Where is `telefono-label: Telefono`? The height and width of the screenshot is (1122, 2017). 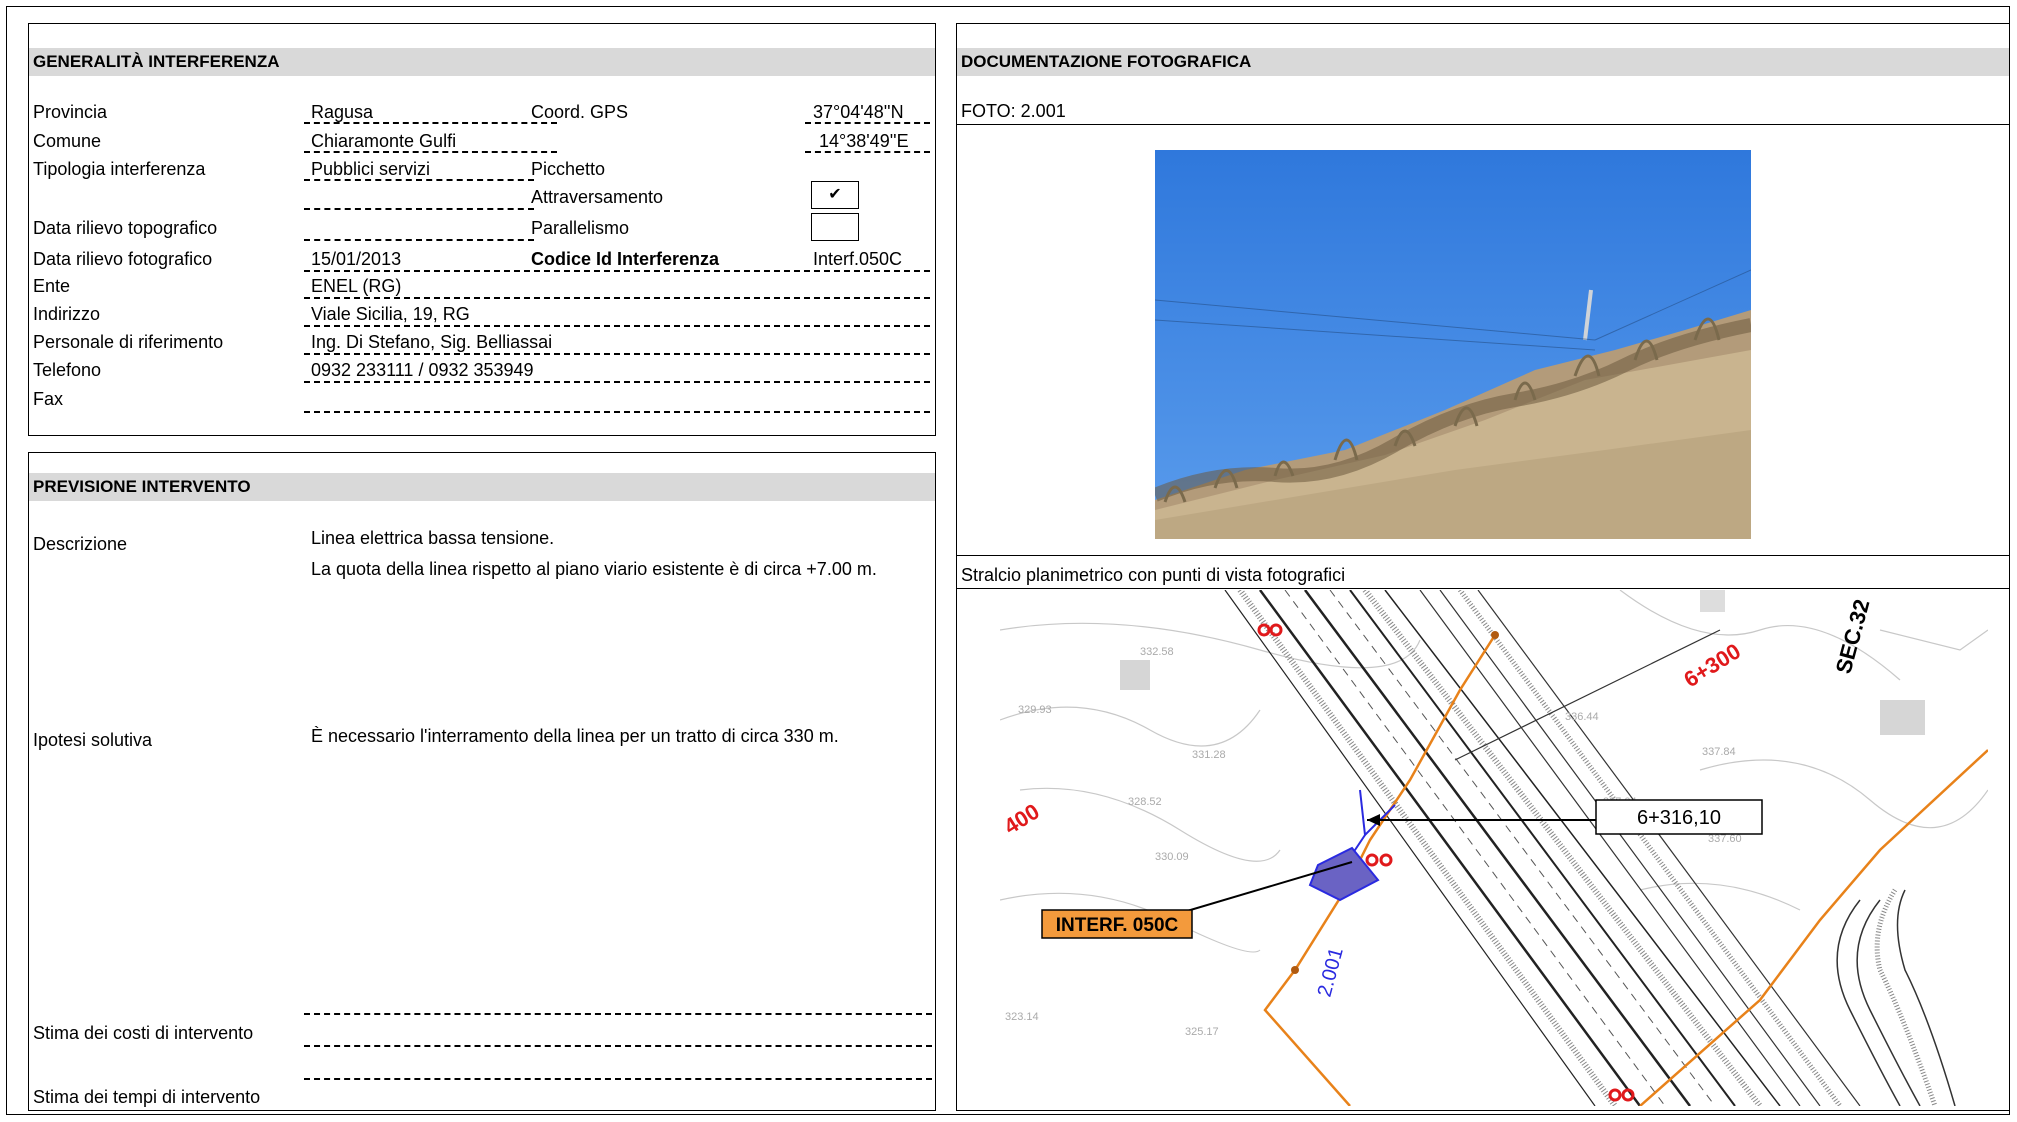
telefono-label: Telefono is located at coordinates (67, 370).